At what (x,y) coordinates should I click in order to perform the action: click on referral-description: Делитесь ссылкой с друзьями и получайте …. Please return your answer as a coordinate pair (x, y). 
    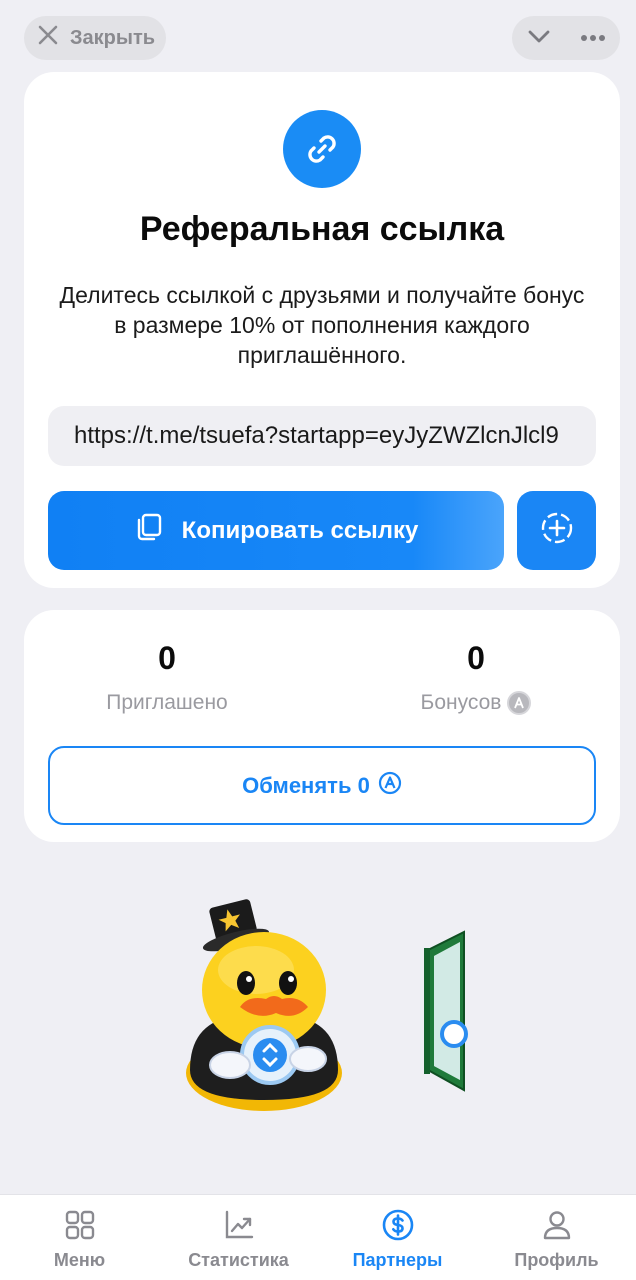
    Looking at the image, I should click on (322, 325).